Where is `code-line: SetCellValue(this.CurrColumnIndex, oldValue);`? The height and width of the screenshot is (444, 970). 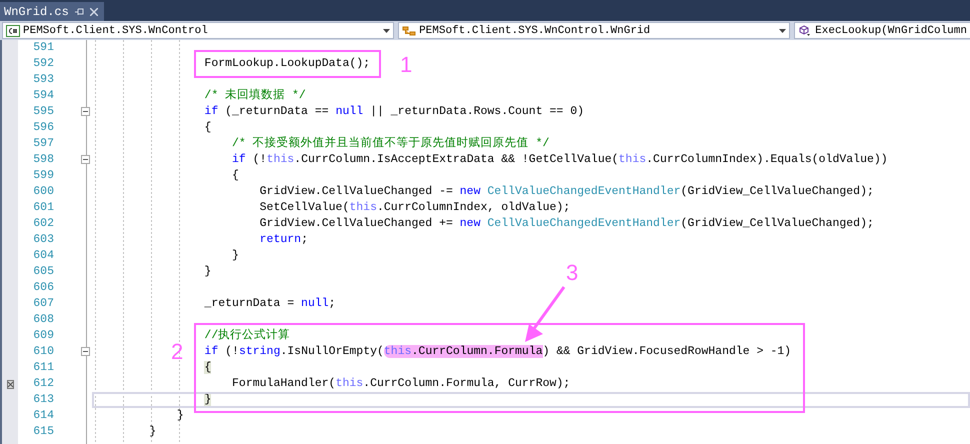
code-line: SetCellValue(this.CurrColumnIndex, oldValue); is located at coordinates (415, 207).